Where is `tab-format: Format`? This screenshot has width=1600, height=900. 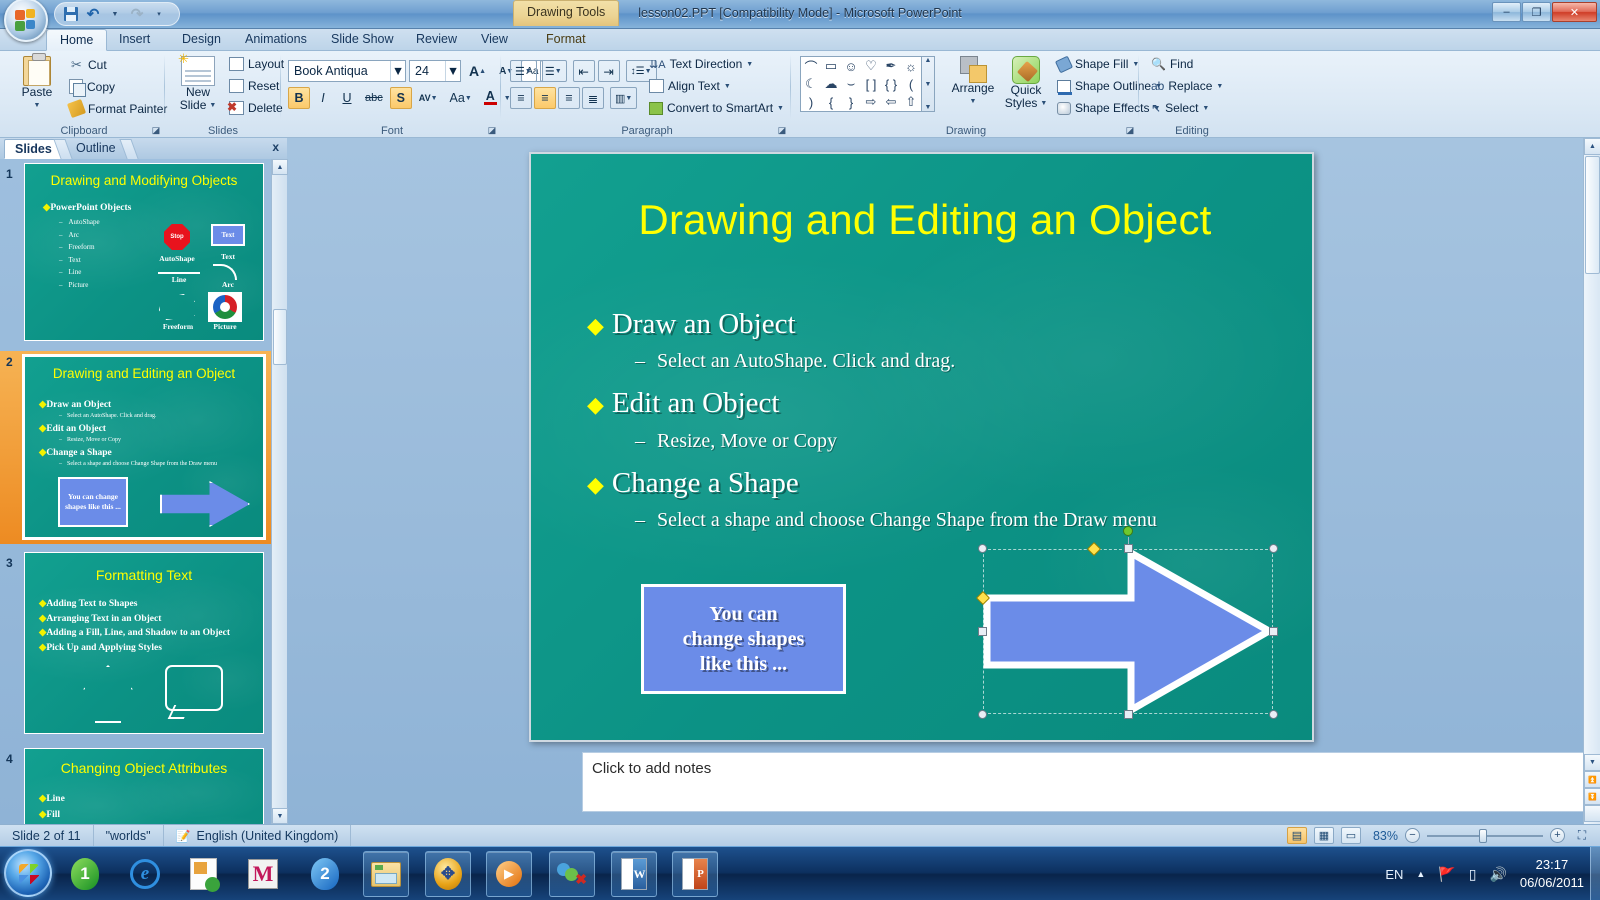
tab-format: Format is located at coordinates (566, 40).